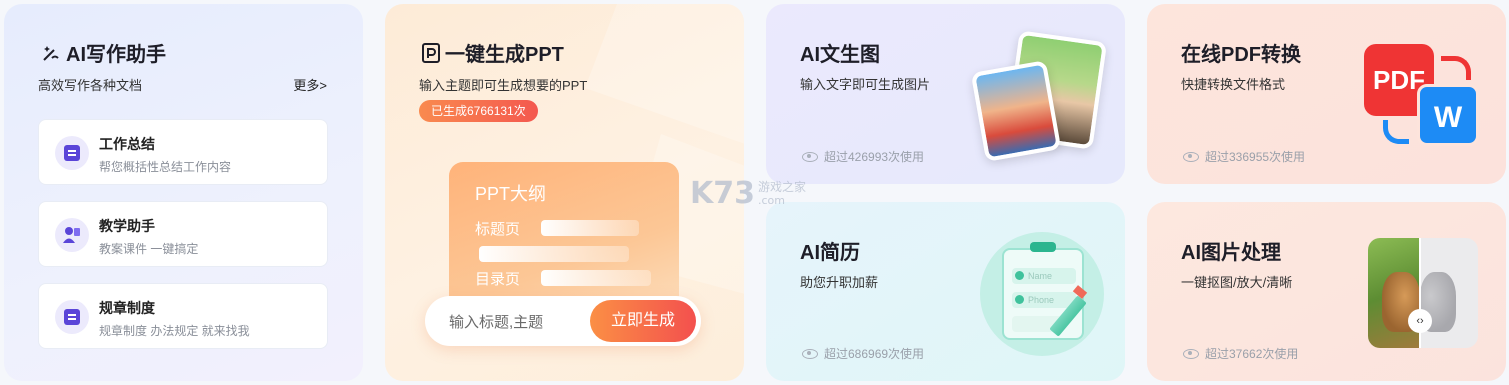 This screenshot has width=1509, height=385. What do you see at coordinates (1420, 321) in the screenshot?
I see `compare-slider-handle: ‹›` at bounding box center [1420, 321].